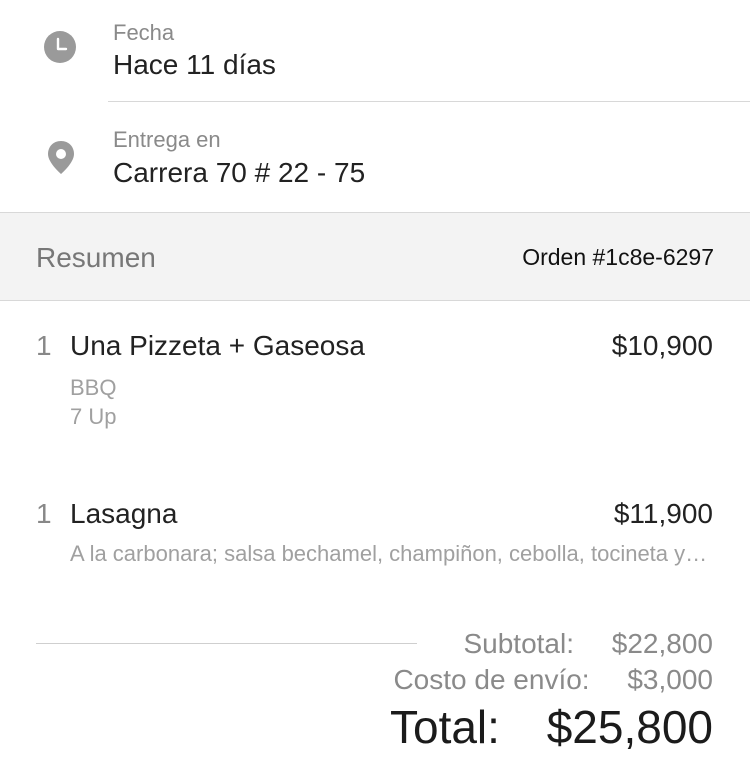  Describe the element at coordinates (144, 32) in the screenshot. I see `date-label: Fecha` at that location.